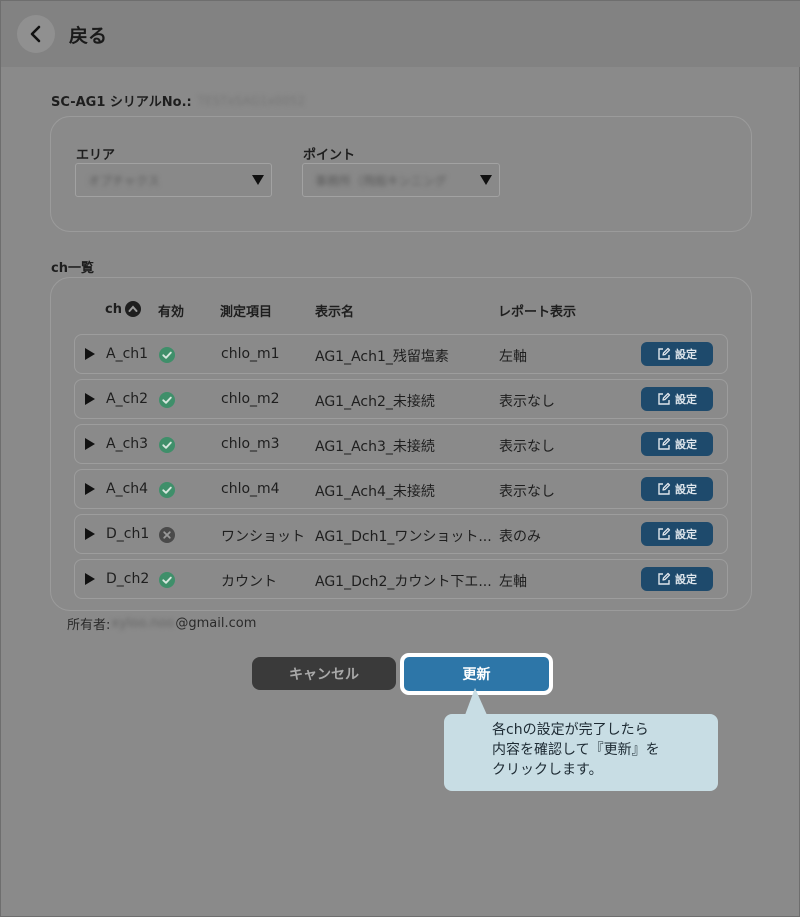 The image size is (800, 917). I want to click on cancel-button: キャンセル, so click(324, 673).